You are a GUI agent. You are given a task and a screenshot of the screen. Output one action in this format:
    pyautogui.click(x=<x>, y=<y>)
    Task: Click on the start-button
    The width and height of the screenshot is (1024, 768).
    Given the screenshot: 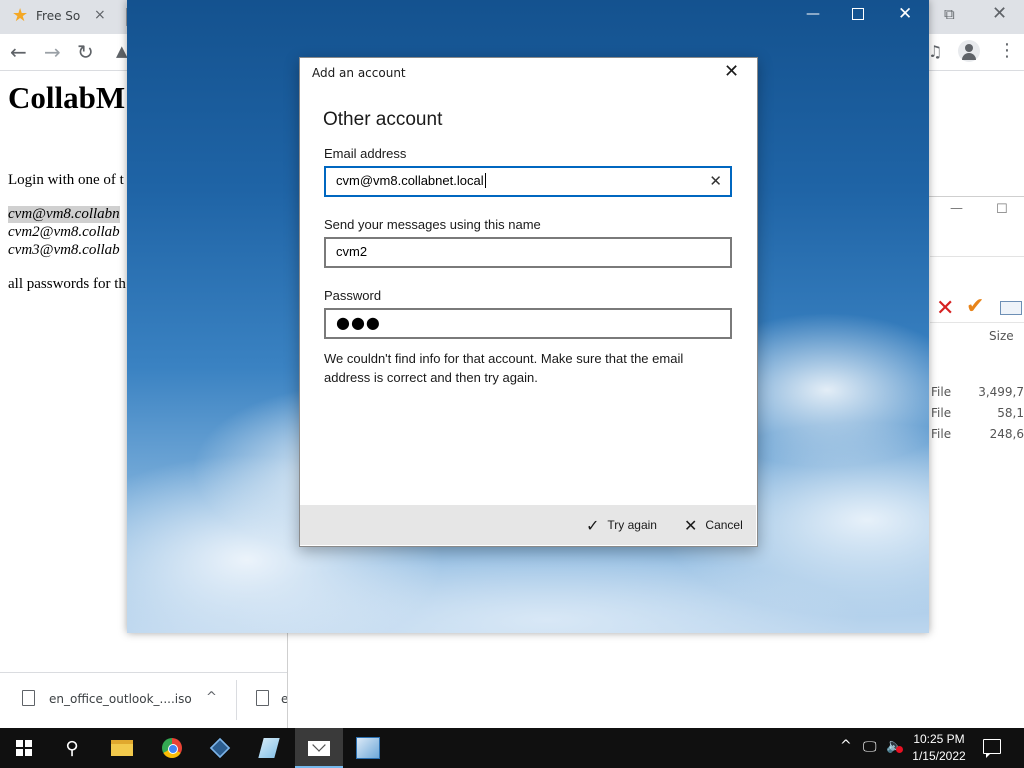 What is the action you would take?
    pyautogui.click(x=24, y=748)
    